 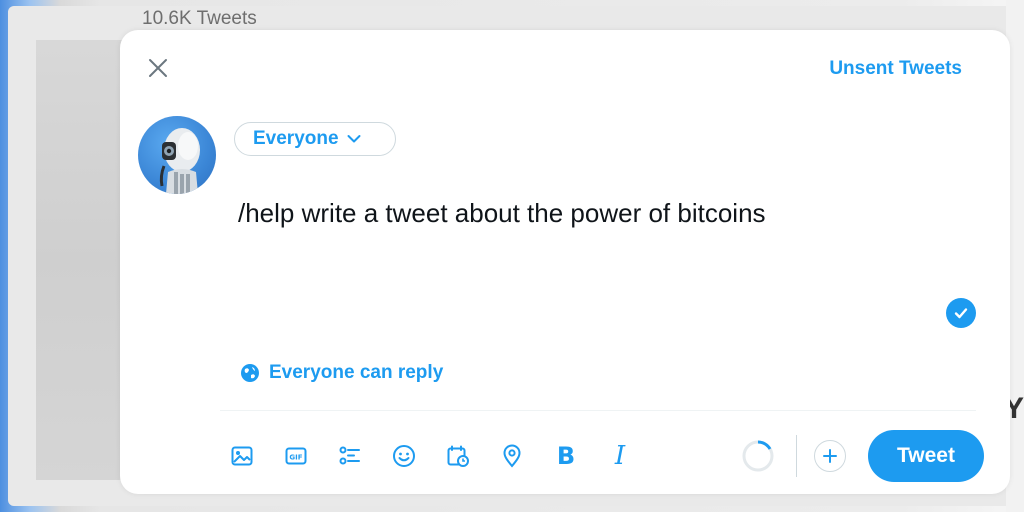 I want to click on background-banner, so click(x=81, y=260).